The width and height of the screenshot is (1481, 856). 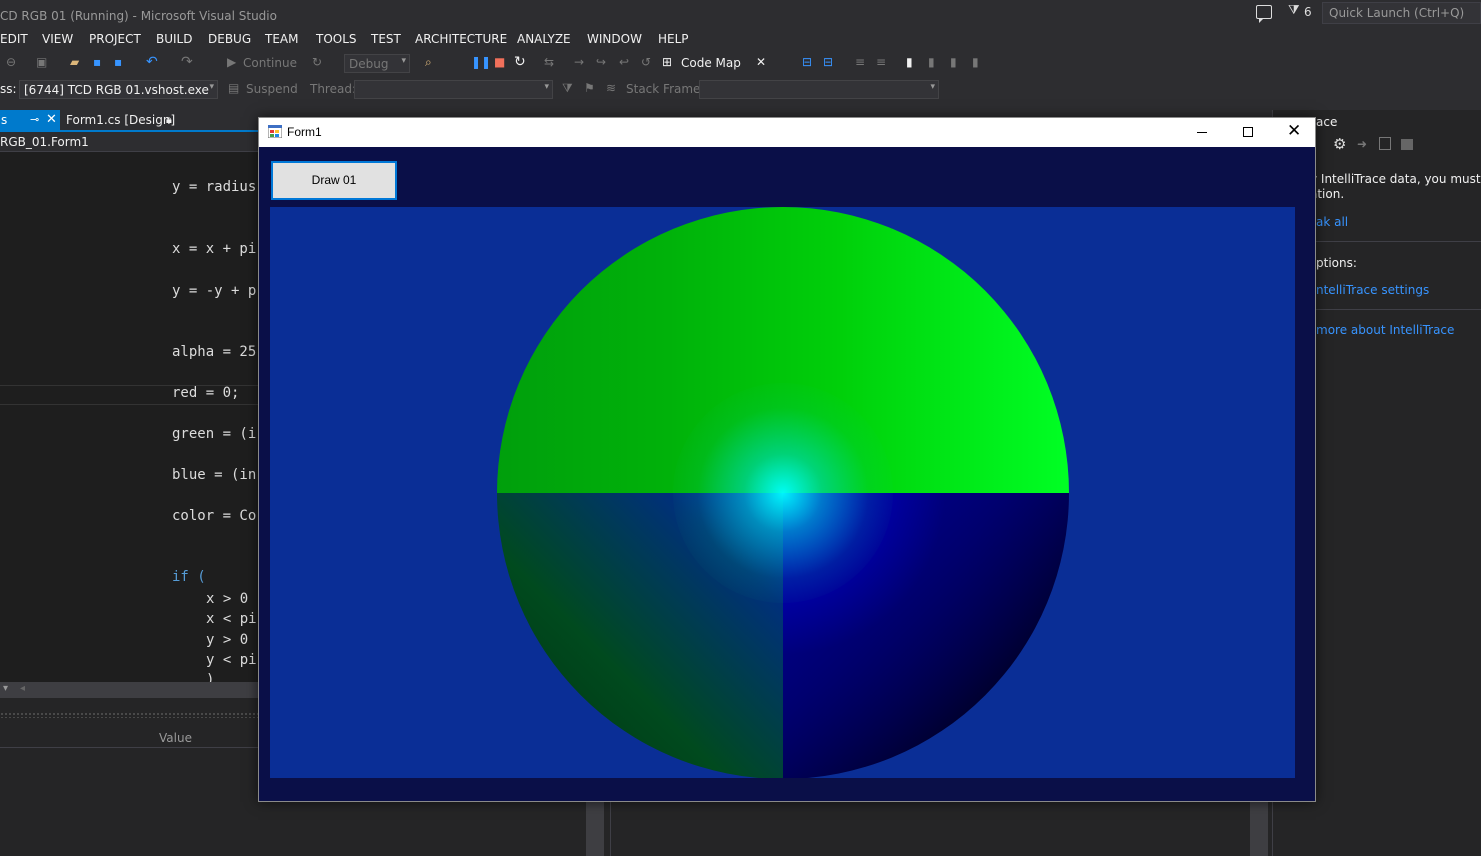 What do you see at coordinates (1401, 13) in the screenshot?
I see `quick-launch-input: Quick Launch (Ctrl+Q)` at bounding box center [1401, 13].